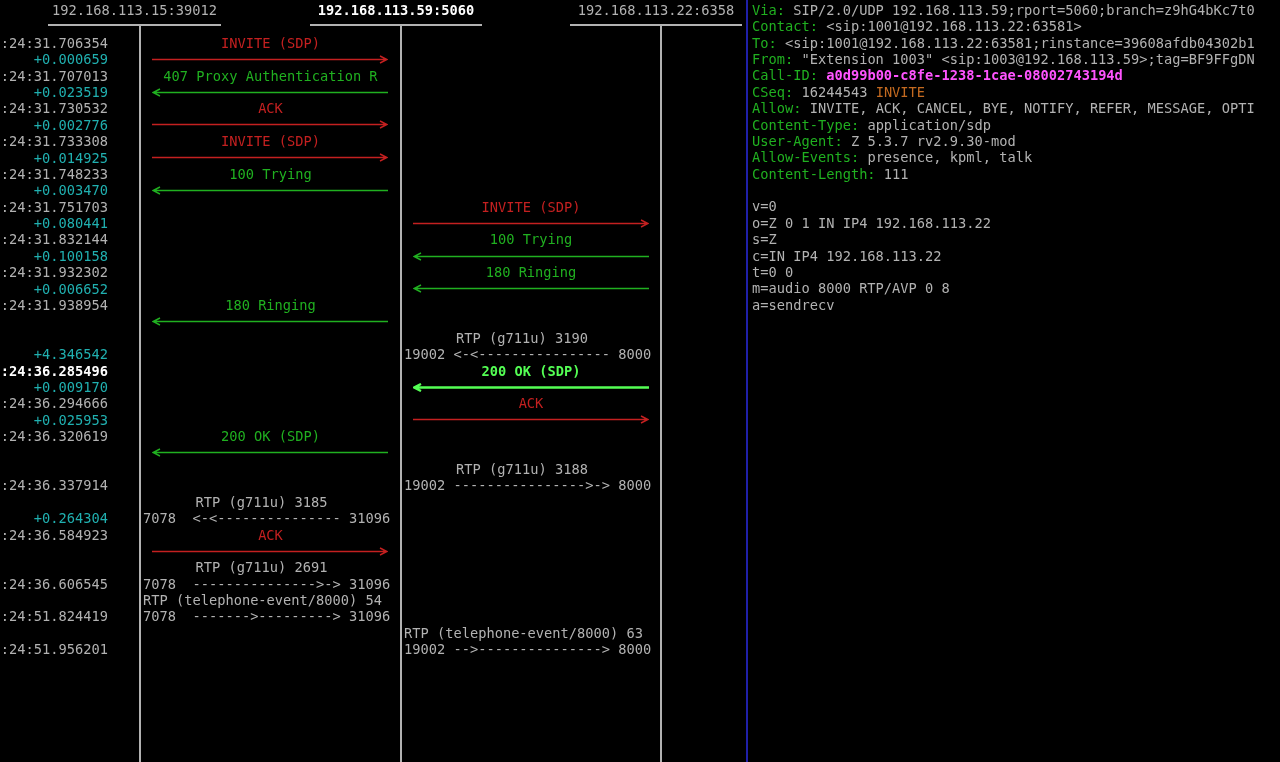 This screenshot has width=1280, height=762. I want to click on rtp-stream-text: 19002 ---------------->-> 8000, so click(528, 485).